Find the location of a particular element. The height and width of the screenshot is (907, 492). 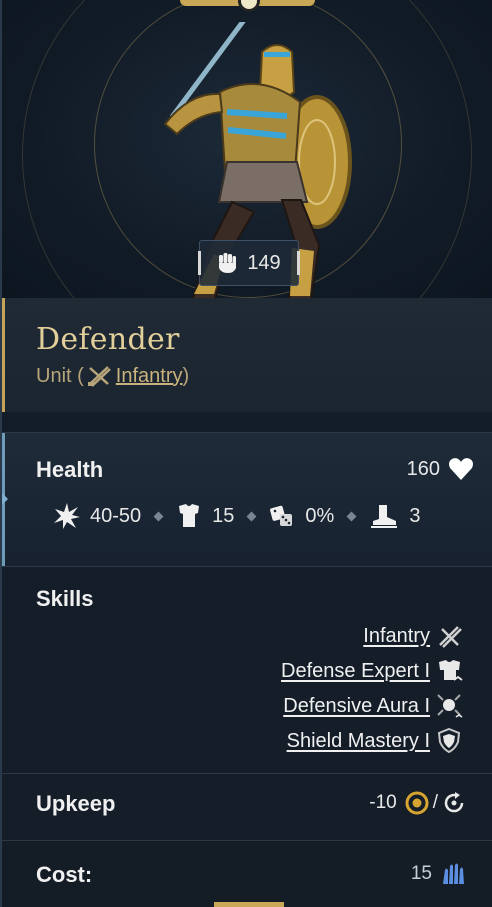

power-rating-badge: 149 is located at coordinates (249, 263).